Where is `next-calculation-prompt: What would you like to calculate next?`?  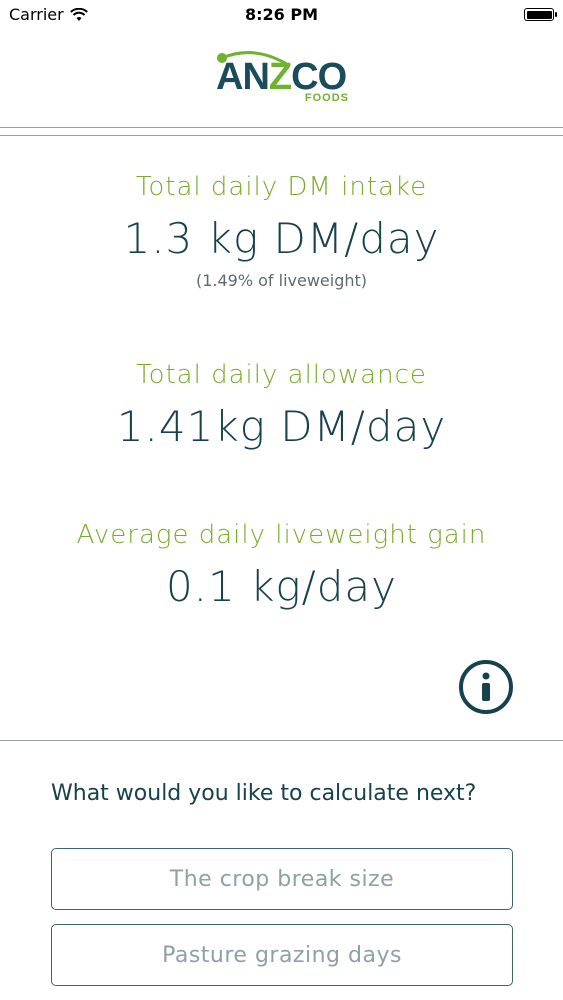 next-calculation-prompt: What would you like to calculate next? is located at coordinates (264, 793).